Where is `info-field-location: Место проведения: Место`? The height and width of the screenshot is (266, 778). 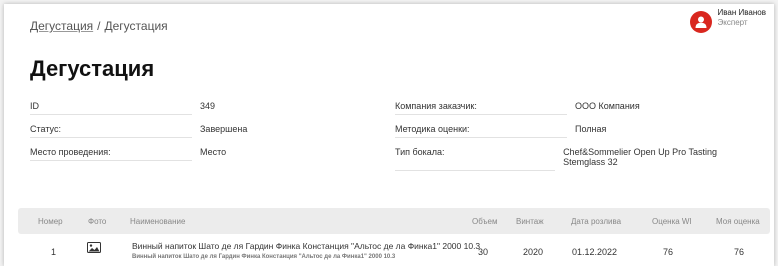
info-field-location: Место проведения: Место is located at coordinates (212, 154).